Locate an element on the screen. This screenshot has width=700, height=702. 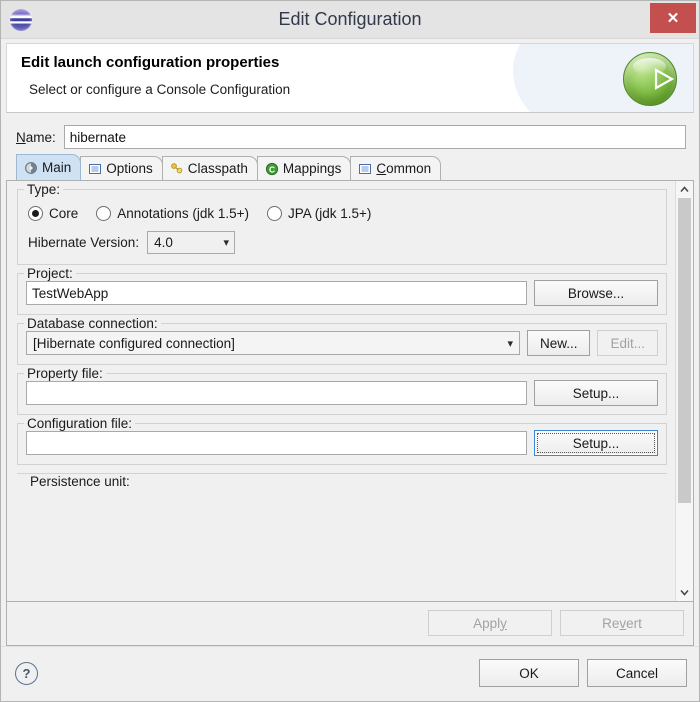
database-connection-legend: Database connection: is located at coordinates (92, 323).